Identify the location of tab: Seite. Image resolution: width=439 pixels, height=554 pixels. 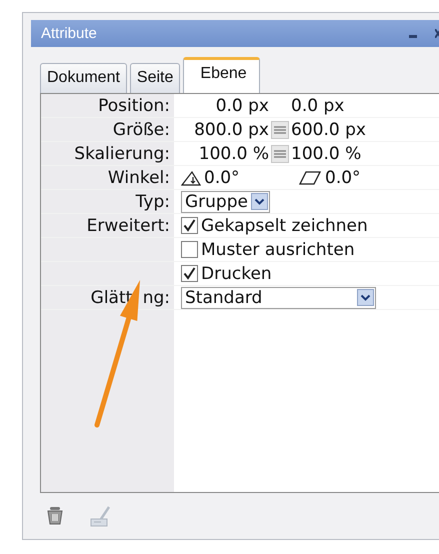
(155, 78).